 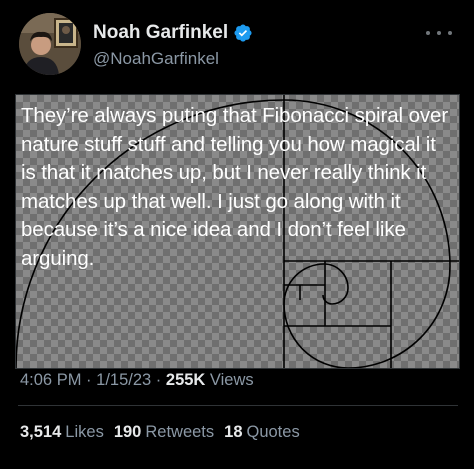 I want to click on likes-label: Likes, so click(x=84, y=432).